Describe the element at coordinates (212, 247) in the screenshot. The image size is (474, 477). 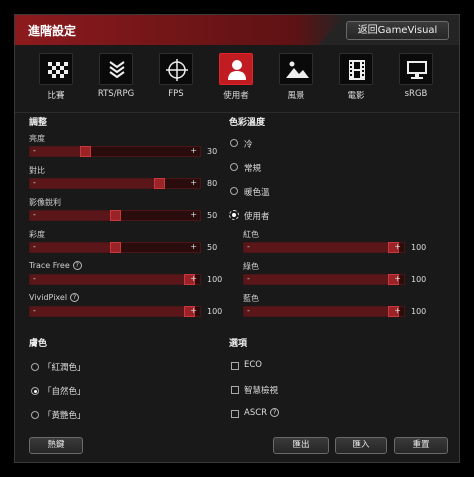
I see `saturation-value: 50` at that location.